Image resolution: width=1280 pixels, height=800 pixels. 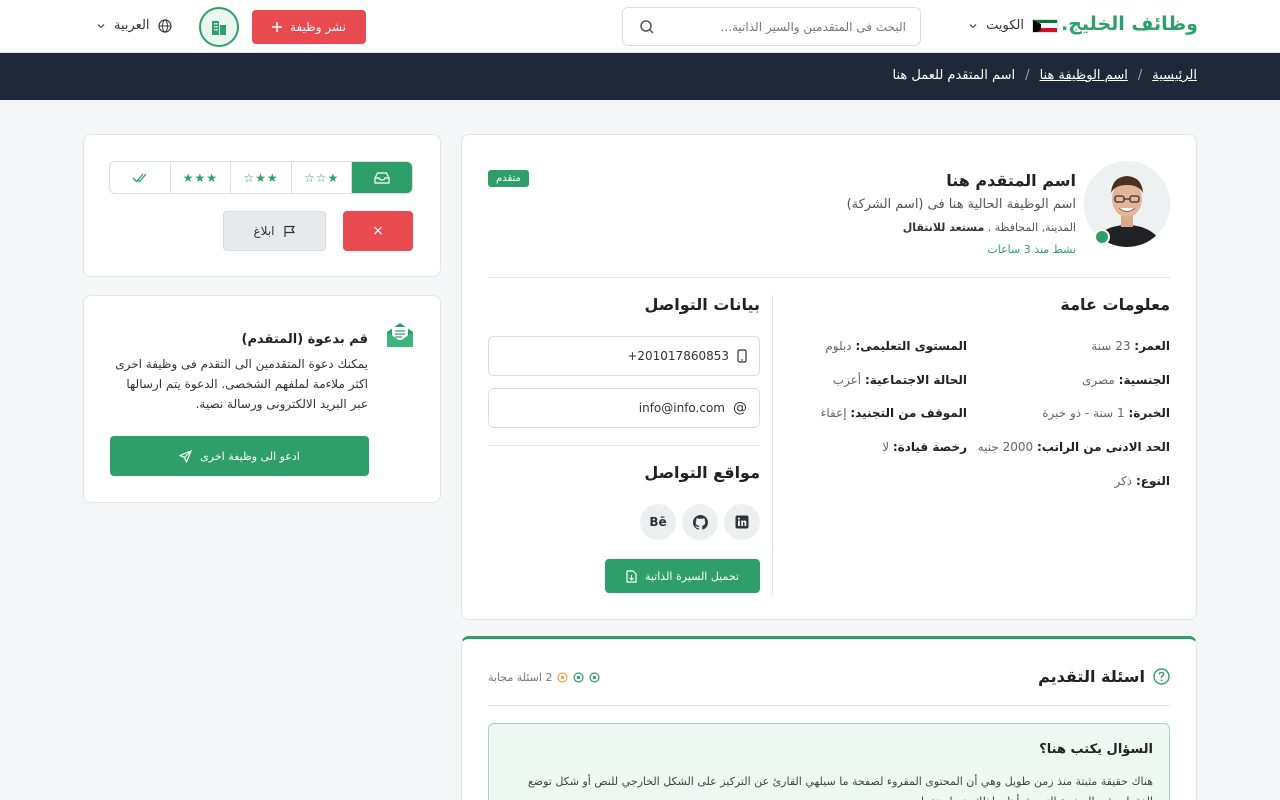 What do you see at coordinates (508, 178) in the screenshot?
I see `status-badge: متقدم` at bounding box center [508, 178].